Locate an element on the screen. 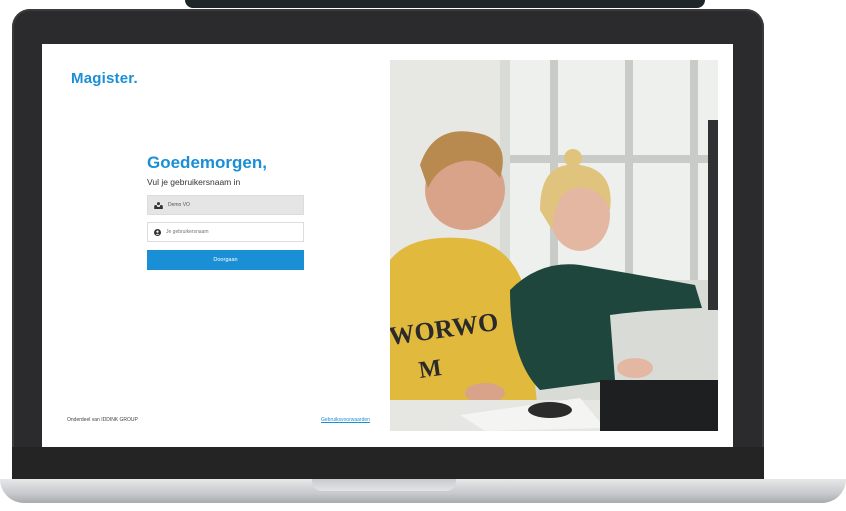 The image size is (846, 511). laptop-chin is located at coordinates (388, 464).